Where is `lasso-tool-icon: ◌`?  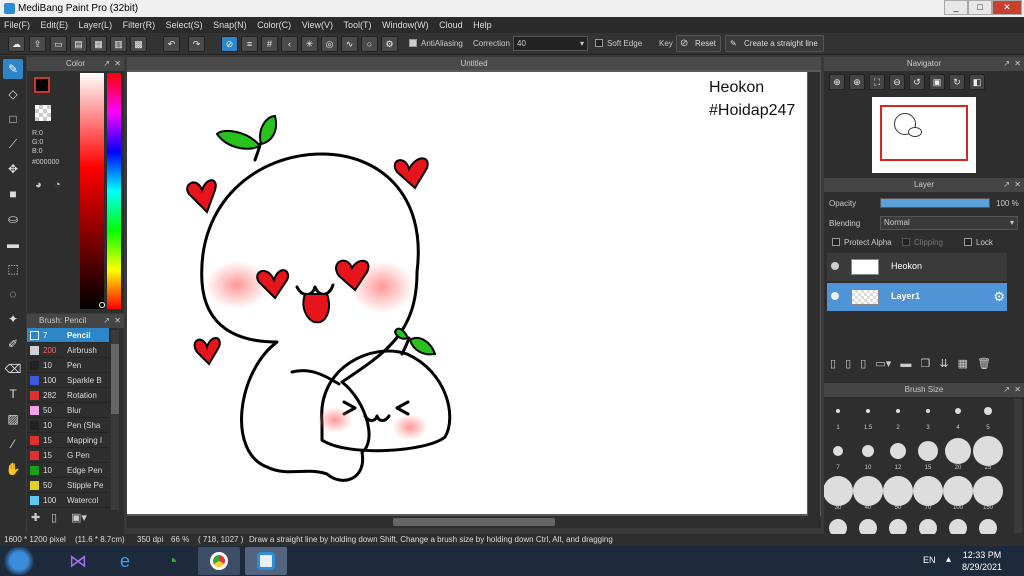
lasso-tool-icon: ◌ is located at coordinates (13, 294).